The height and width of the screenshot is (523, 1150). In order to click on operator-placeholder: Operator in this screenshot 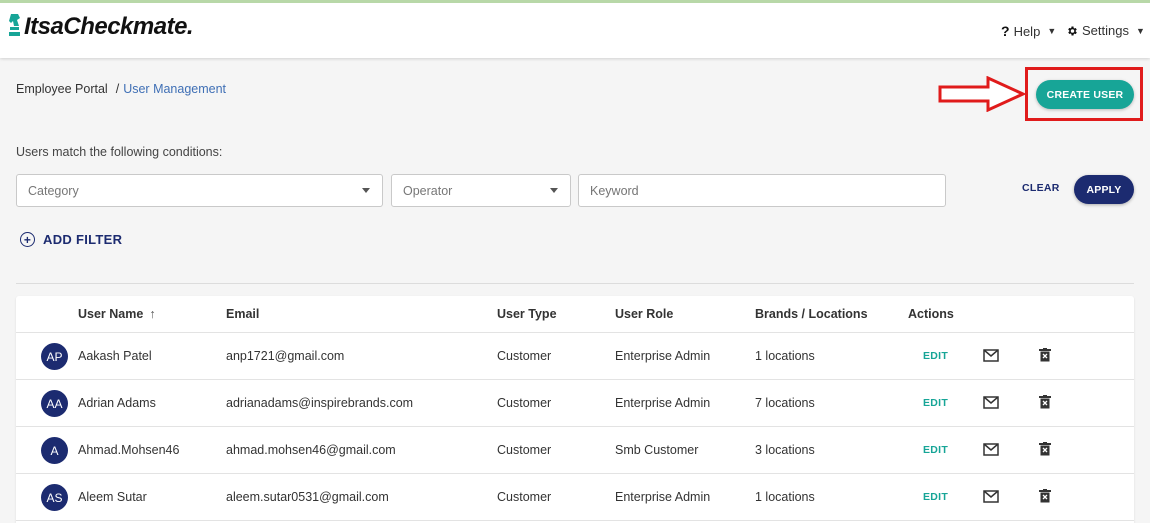, I will do `click(428, 190)`.